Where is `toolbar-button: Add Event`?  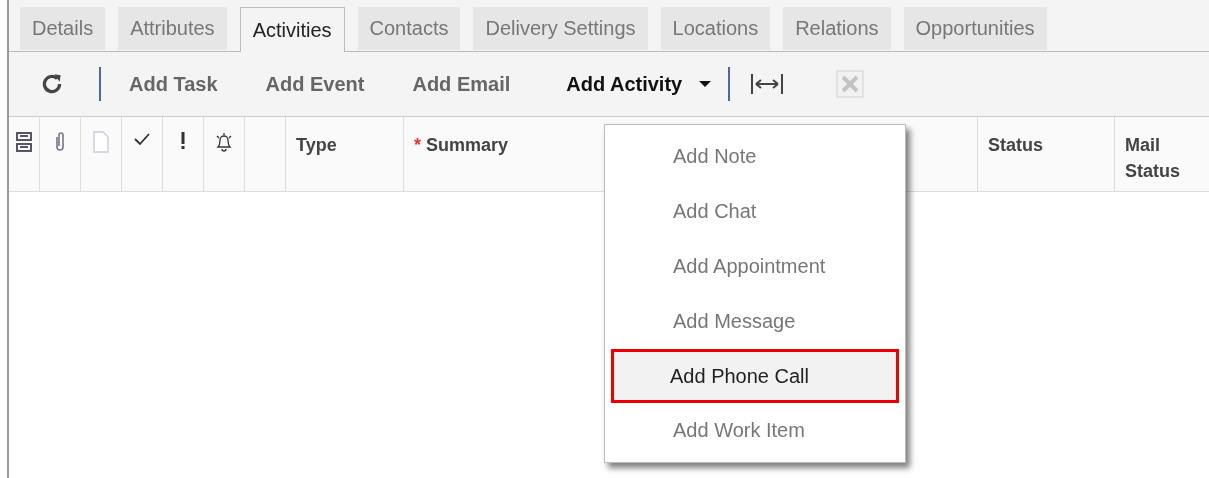 toolbar-button: Add Event is located at coordinates (315, 84).